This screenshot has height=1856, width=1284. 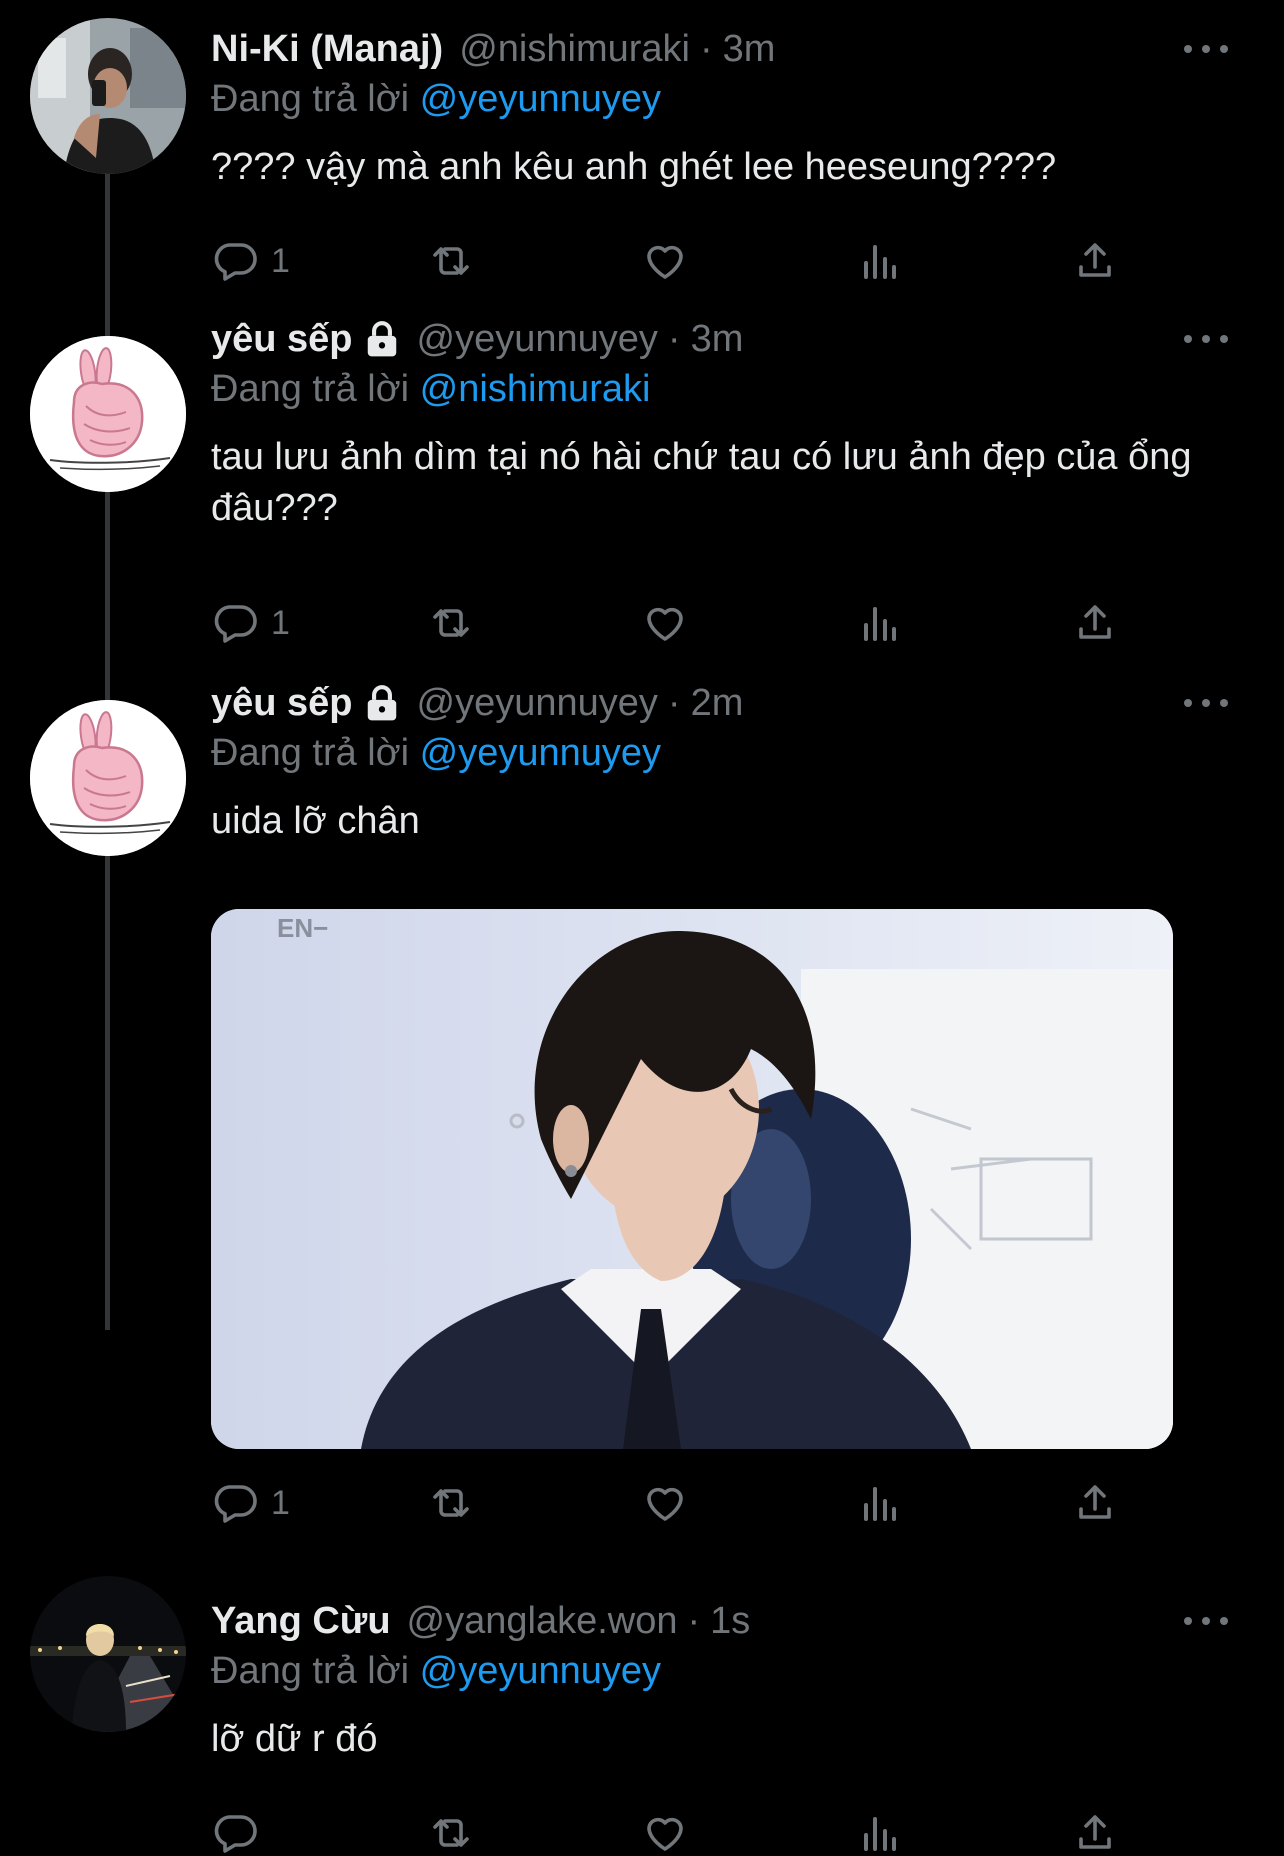 I want to click on tweet-actions, so click(x=671, y=1832).